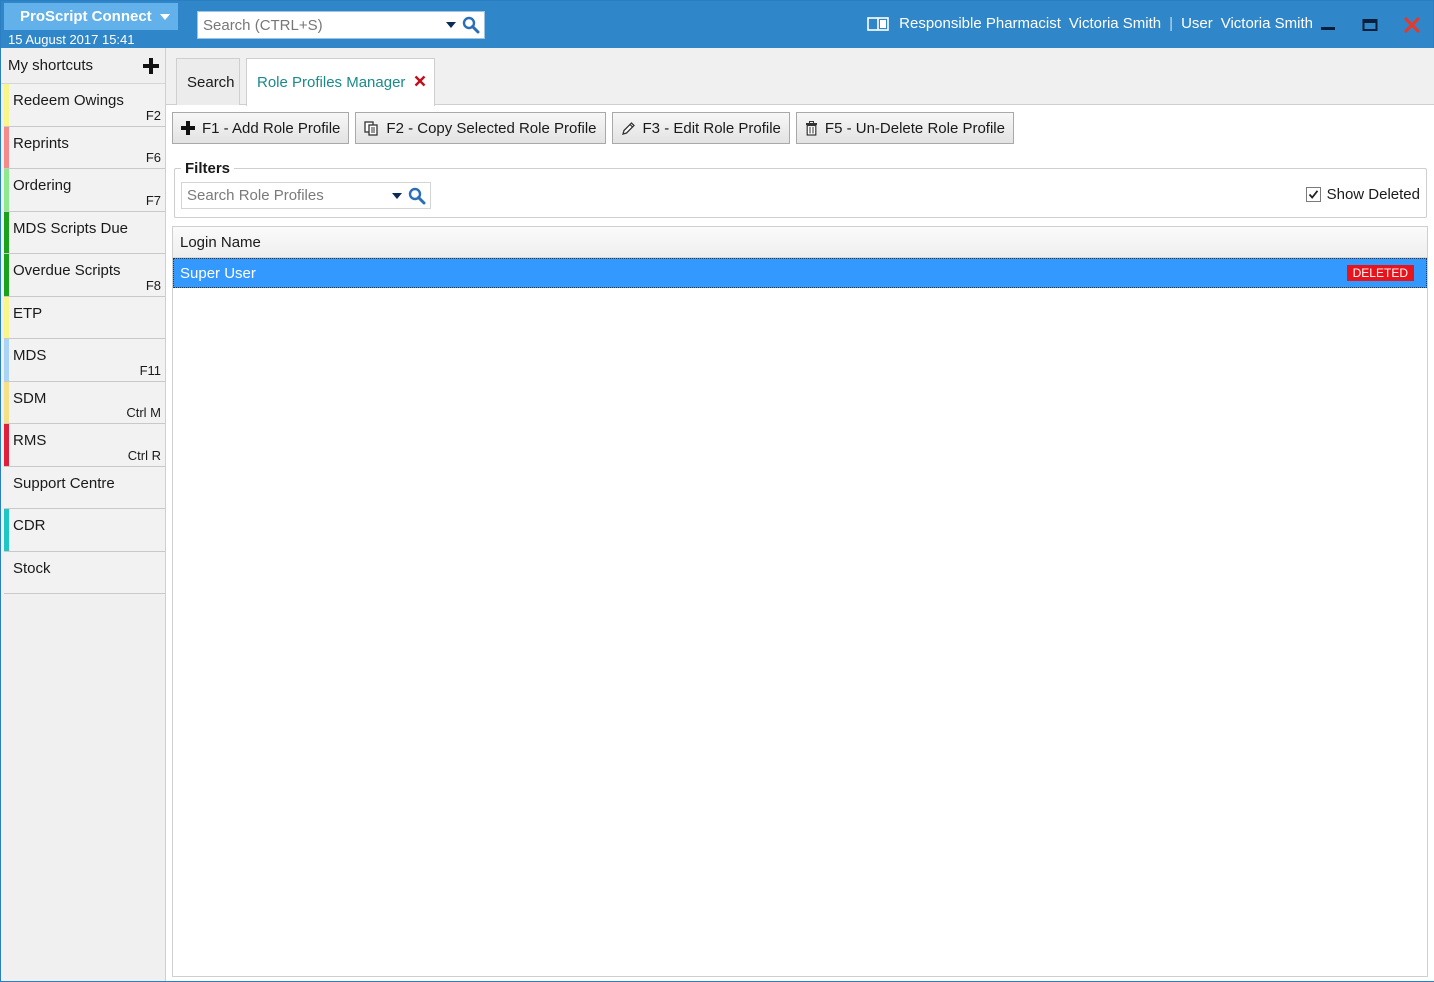  I want to click on tab-search: Search, so click(208, 81).